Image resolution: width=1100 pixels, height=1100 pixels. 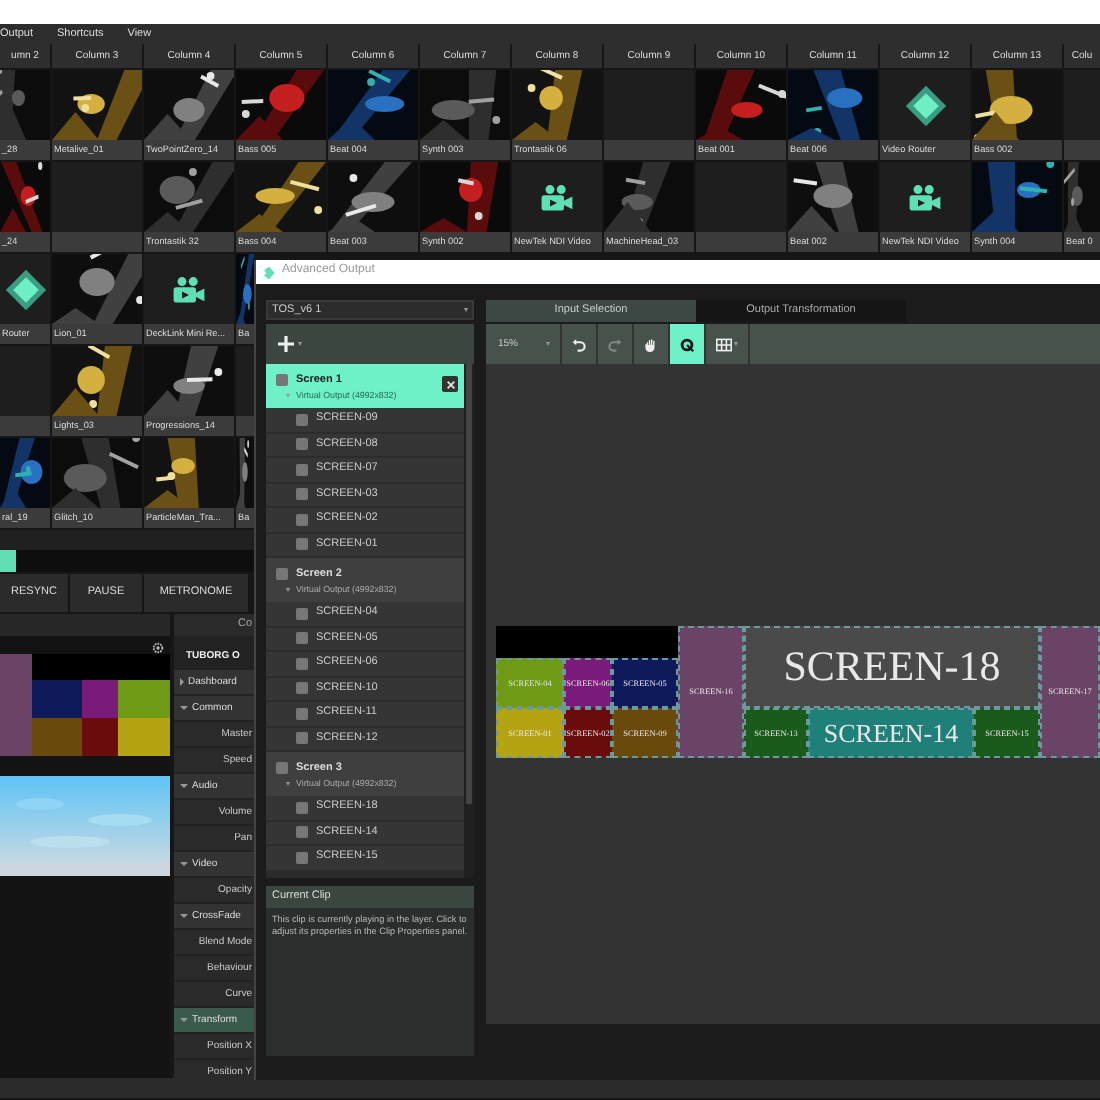 I want to click on screen-slice: SCREEN-14, so click(x=891, y=733).